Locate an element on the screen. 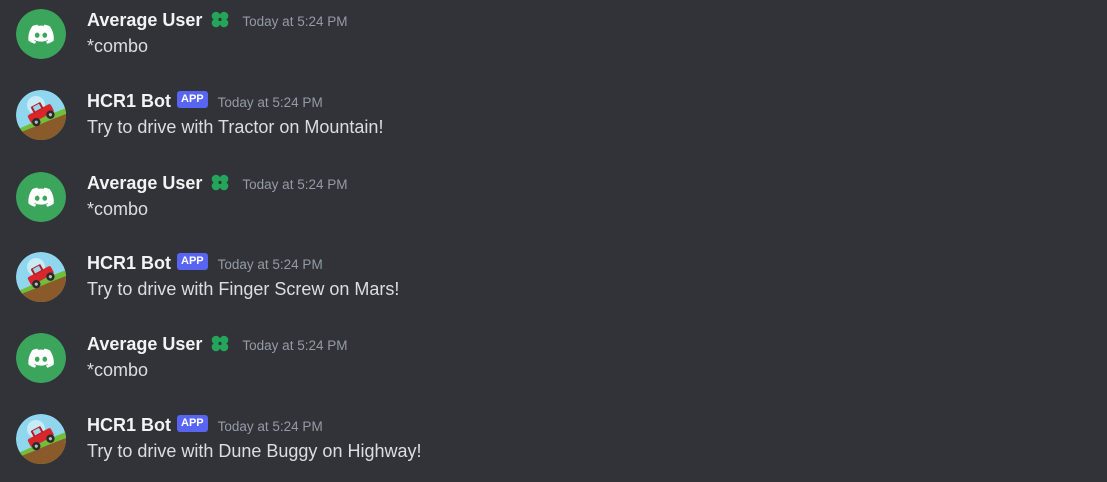  message-content: Try to drive with Tractor on Mountain! is located at coordinates (235, 127).